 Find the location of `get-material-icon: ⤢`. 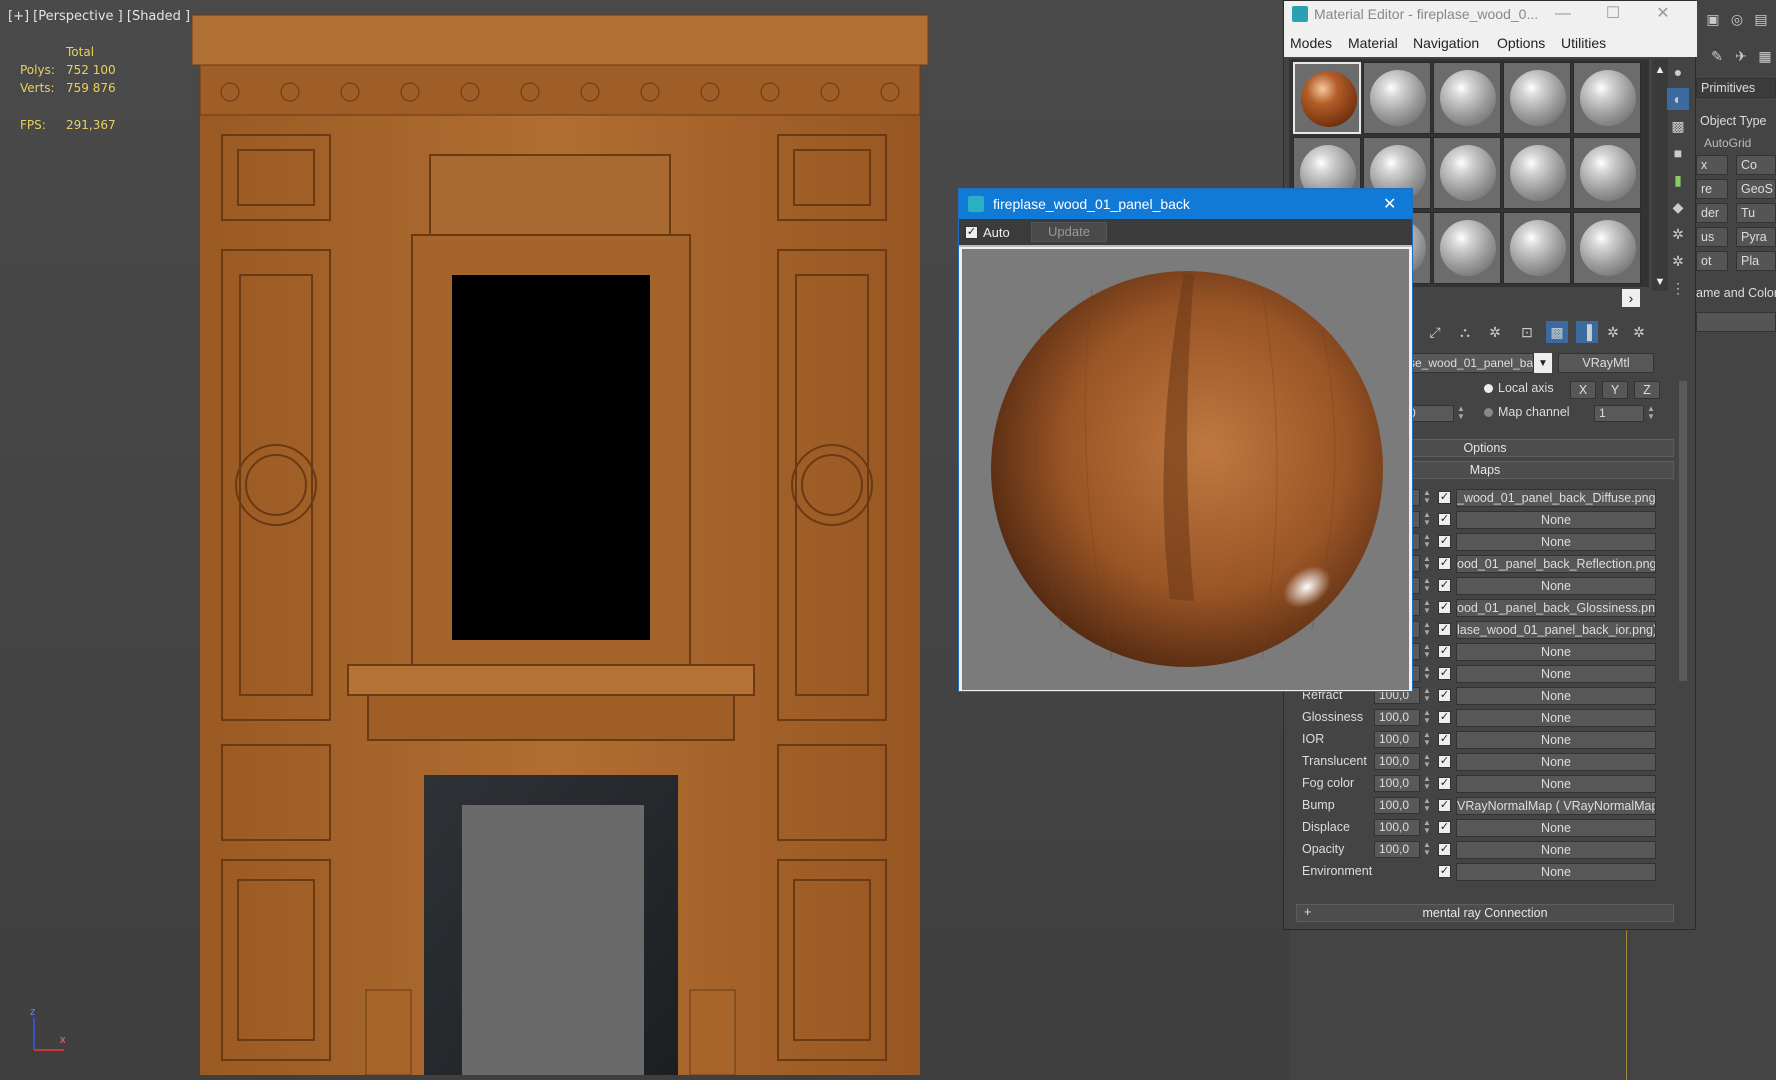

get-material-icon: ⤢ is located at coordinates (1435, 332).